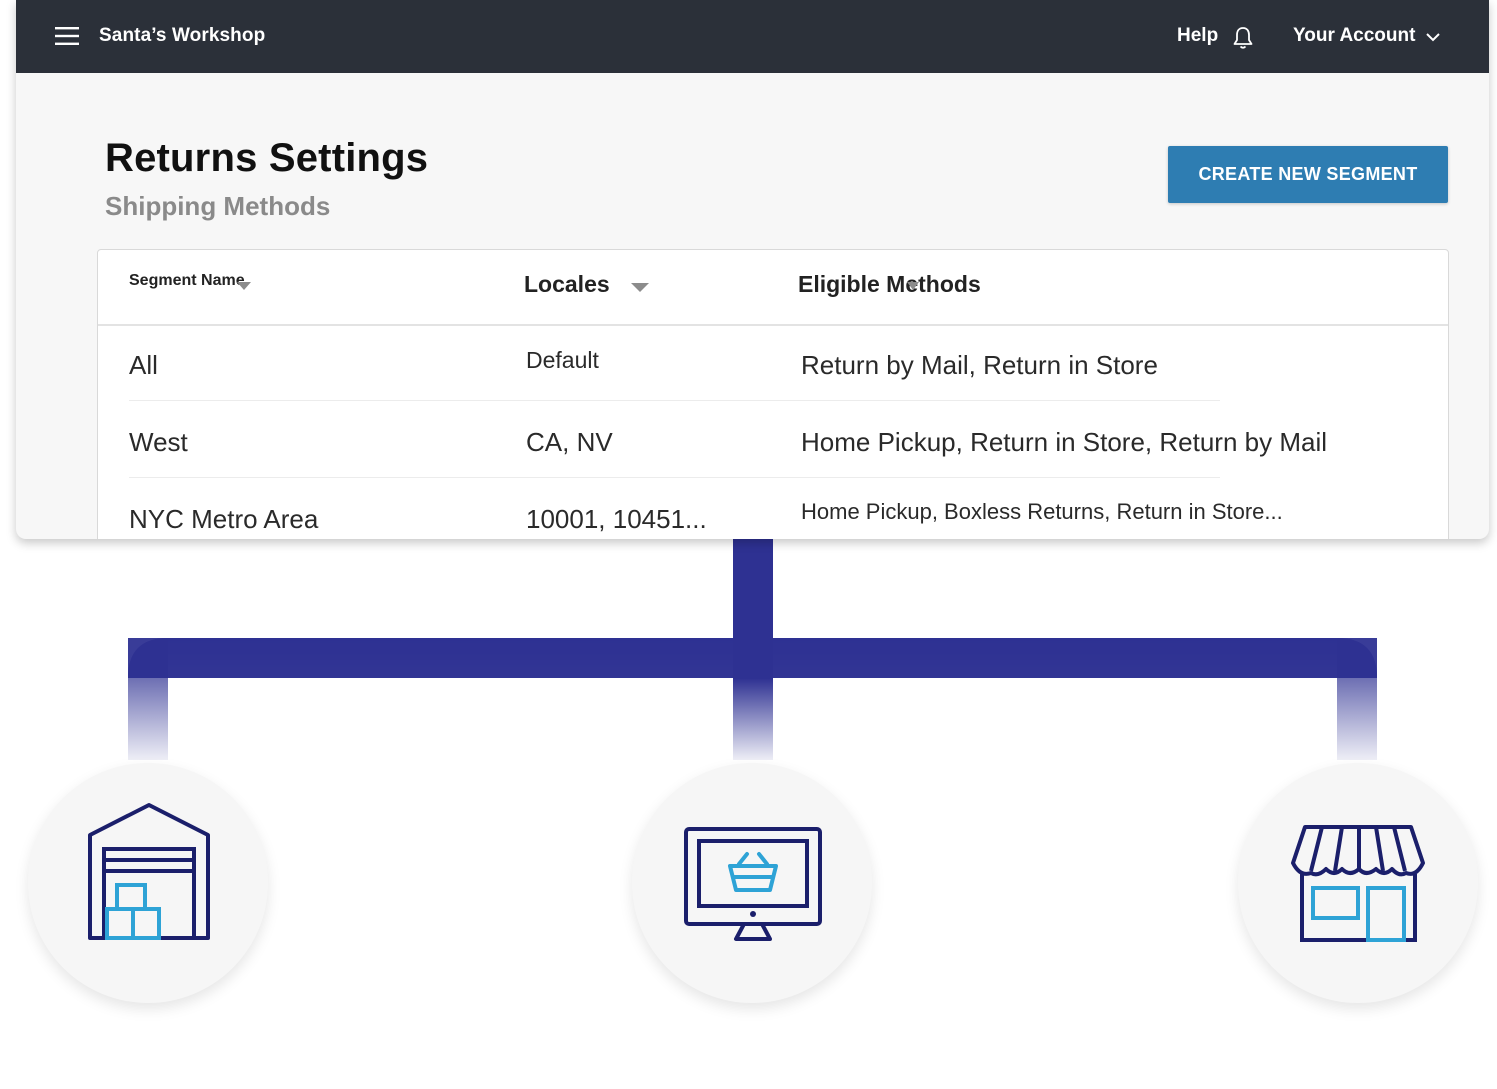  What do you see at coordinates (773, 288) in the screenshot?
I see `table-header: Segment Name Locales Eligible Methods` at bounding box center [773, 288].